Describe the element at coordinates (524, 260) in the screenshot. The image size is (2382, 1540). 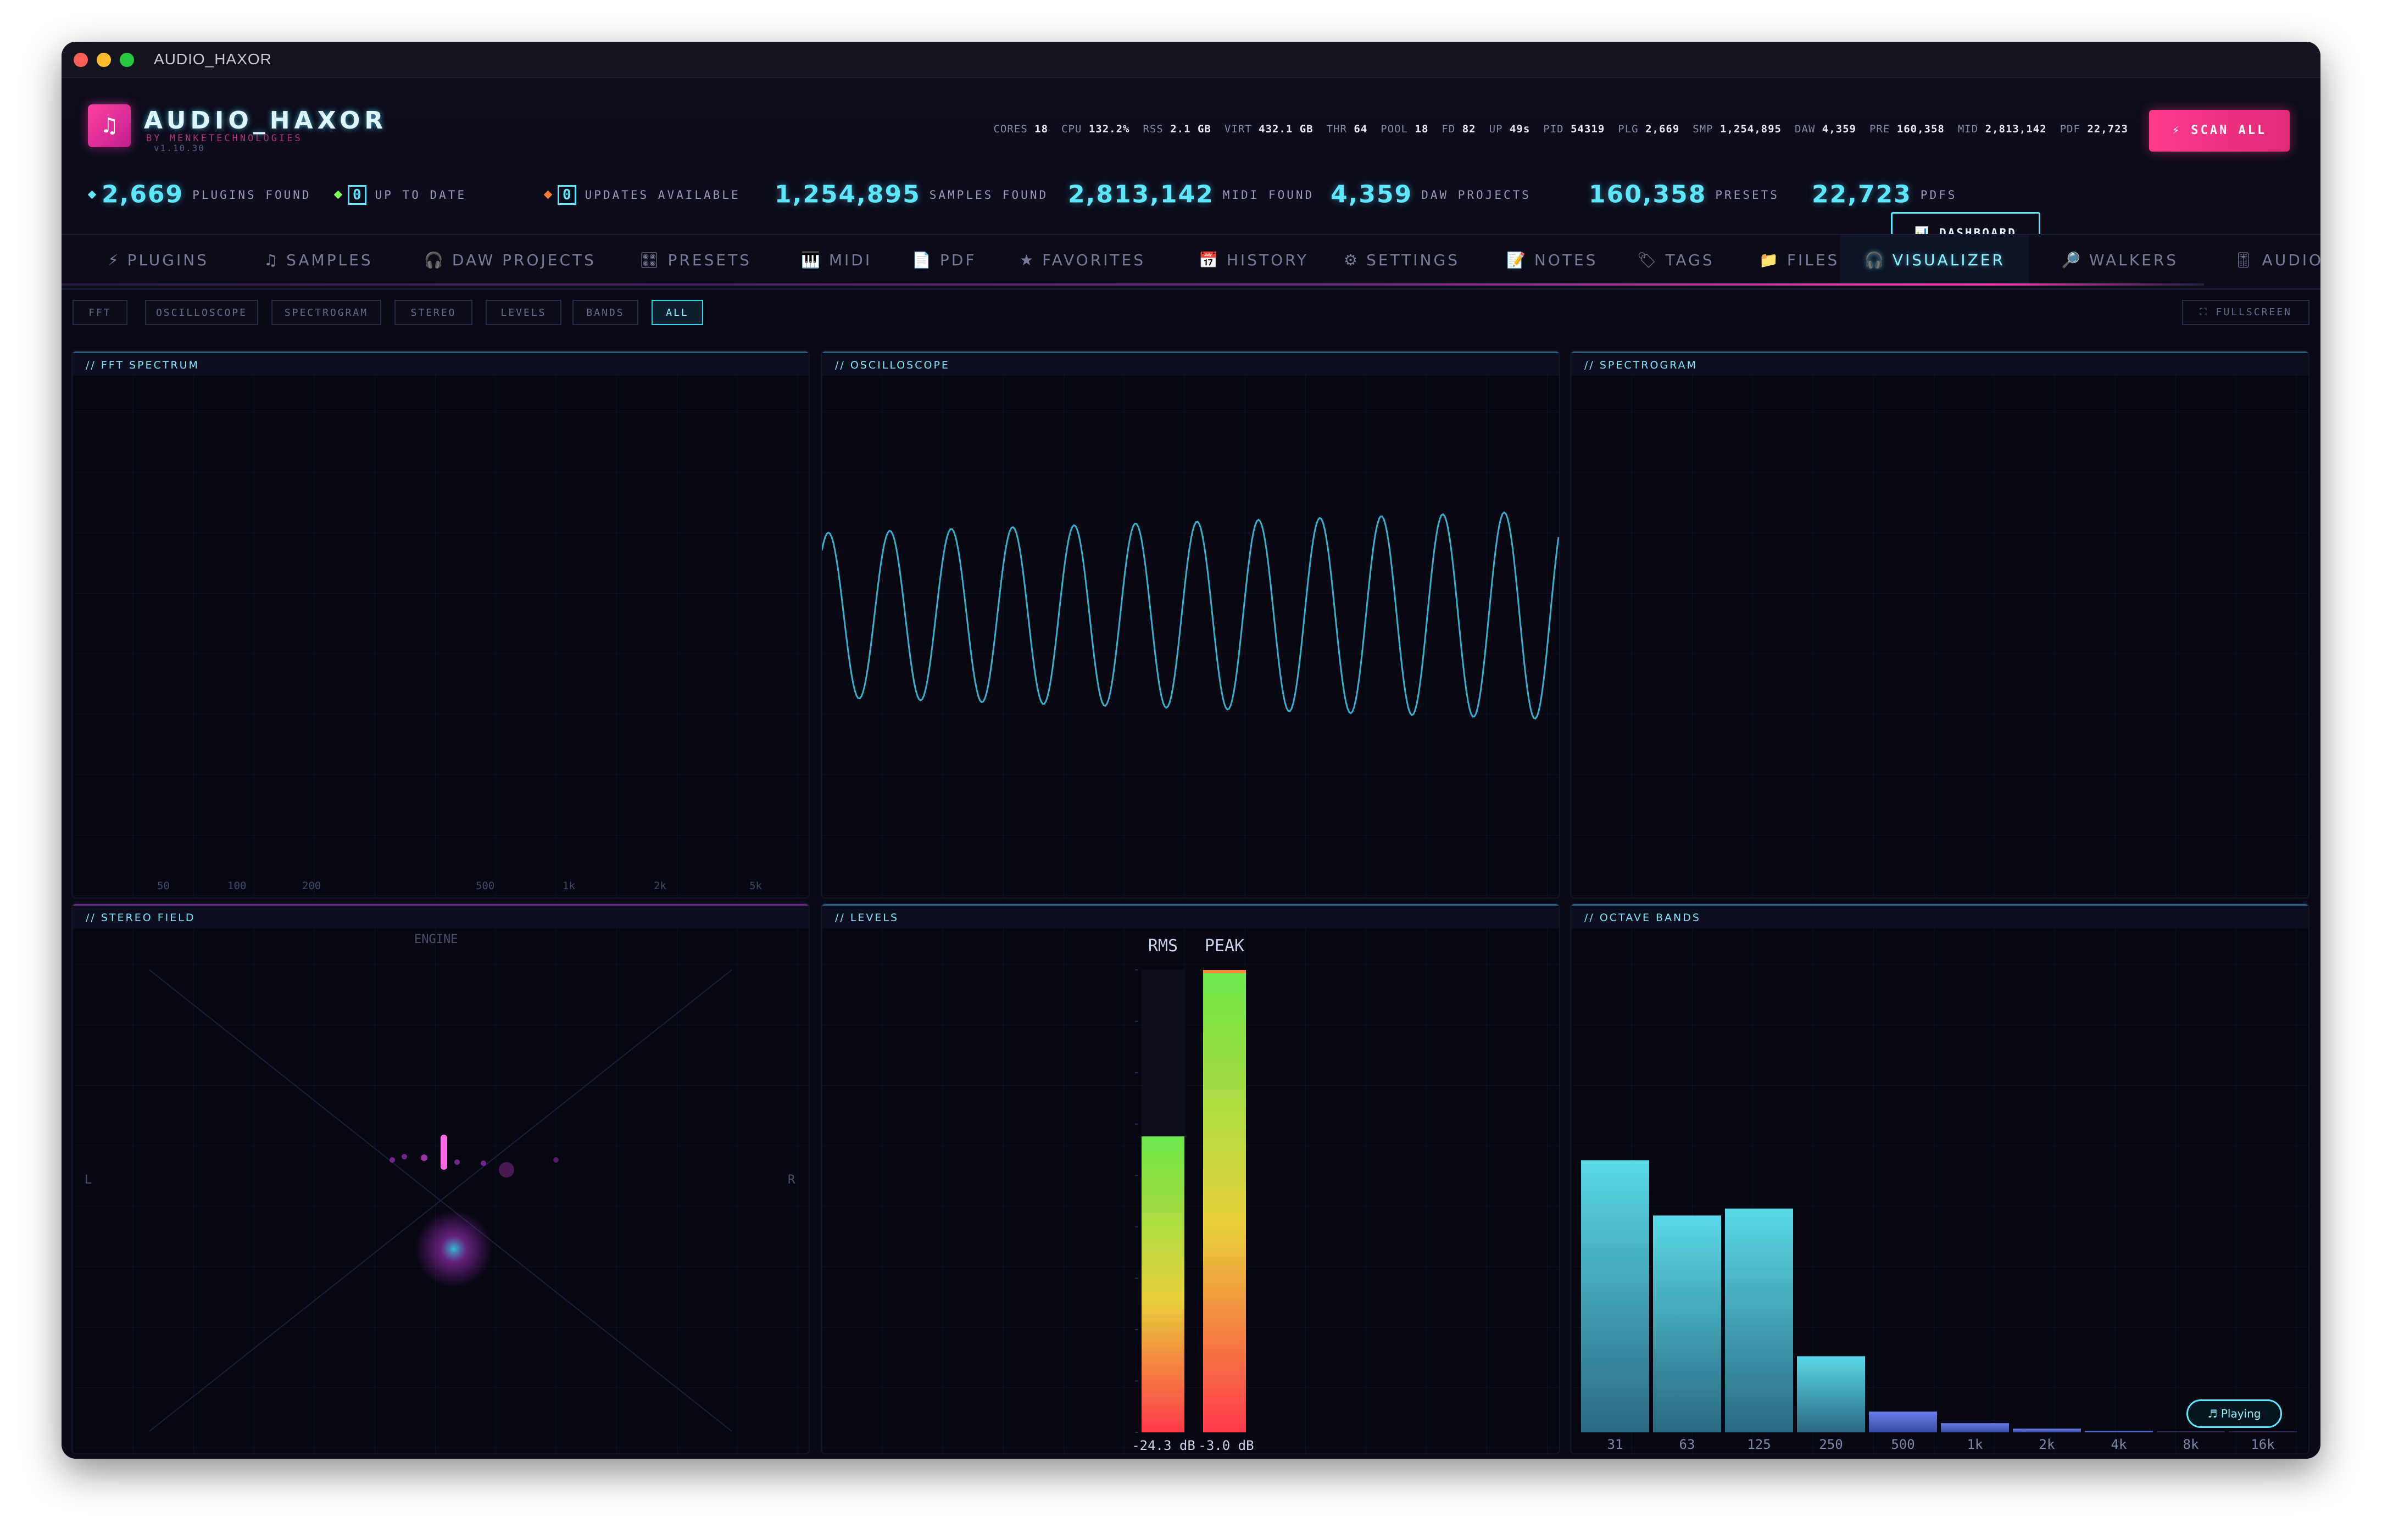
I see `tab-label: DAW PROJECTS` at that location.